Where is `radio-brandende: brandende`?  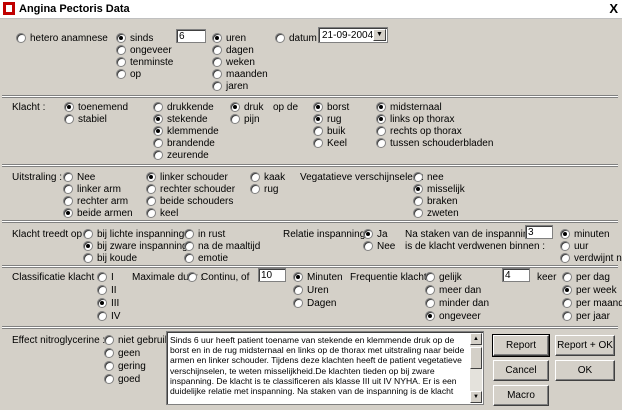
radio-brandende: brandende is located at coordinates (184, 143).